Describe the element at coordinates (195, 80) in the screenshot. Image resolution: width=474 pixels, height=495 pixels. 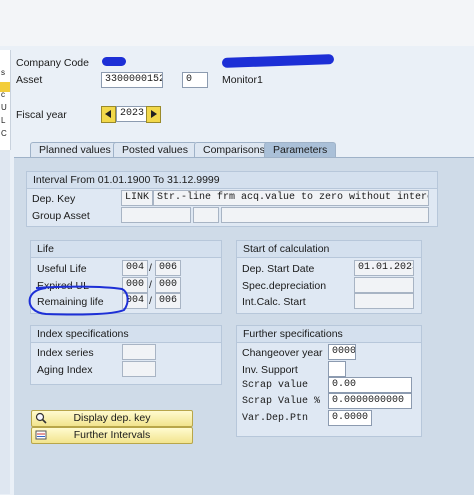
I see `asset-subnumber-field: 0` at that location.